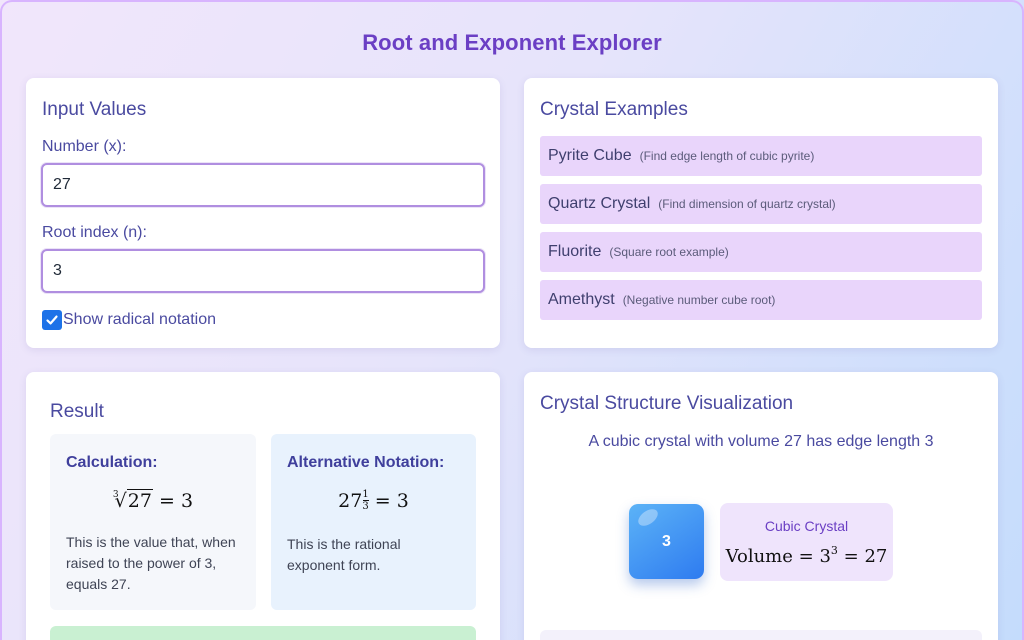  I want to click on crystal-cube: 3, so click(666, 541).